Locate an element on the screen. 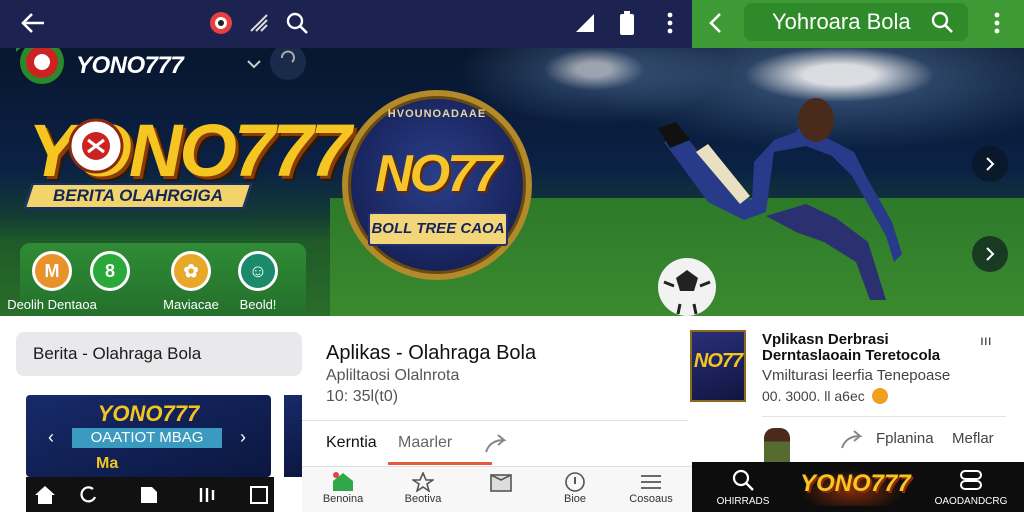  bottom-navigation: Benoina Beotiva Bioe Cosoaus is located at coordinates (497, 489).